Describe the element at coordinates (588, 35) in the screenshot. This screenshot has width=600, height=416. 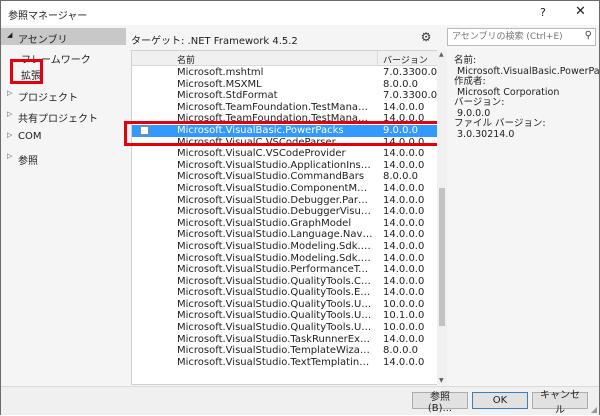
I see `search-icon: ⚲` at that location.